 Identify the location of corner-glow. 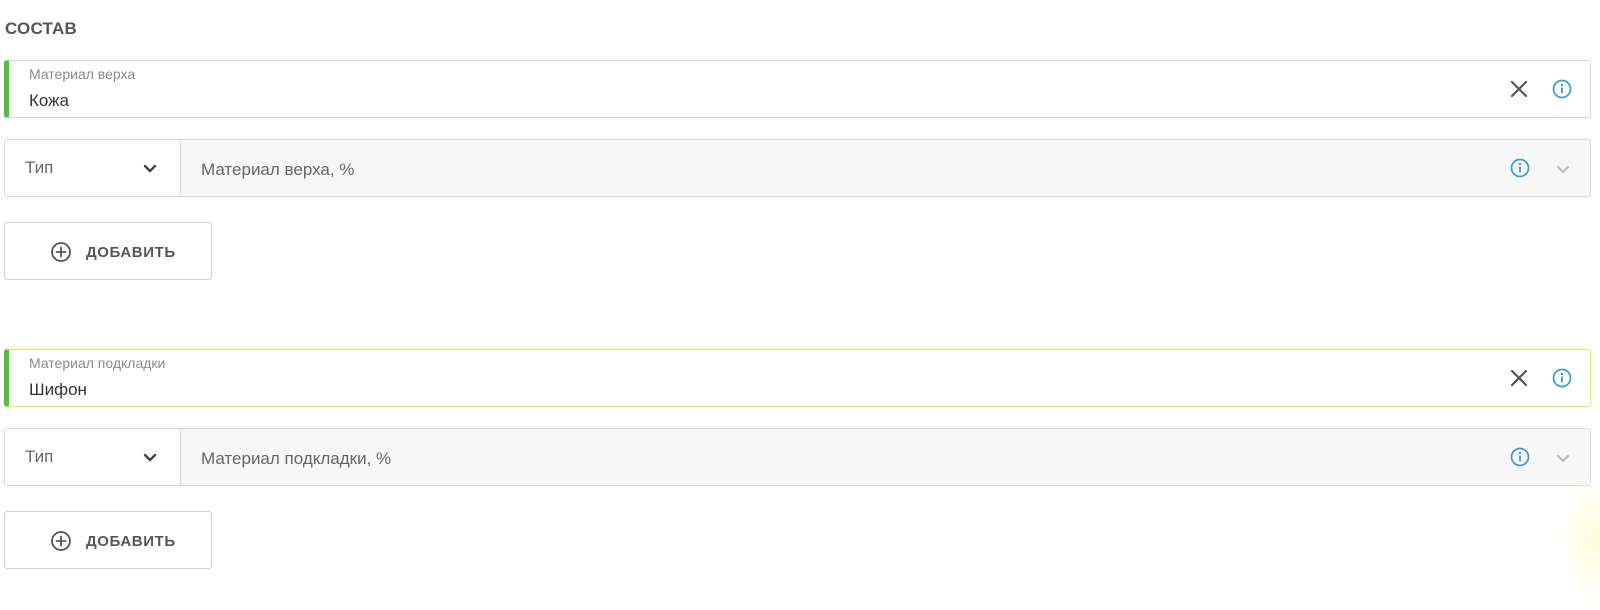
(1580, 540).